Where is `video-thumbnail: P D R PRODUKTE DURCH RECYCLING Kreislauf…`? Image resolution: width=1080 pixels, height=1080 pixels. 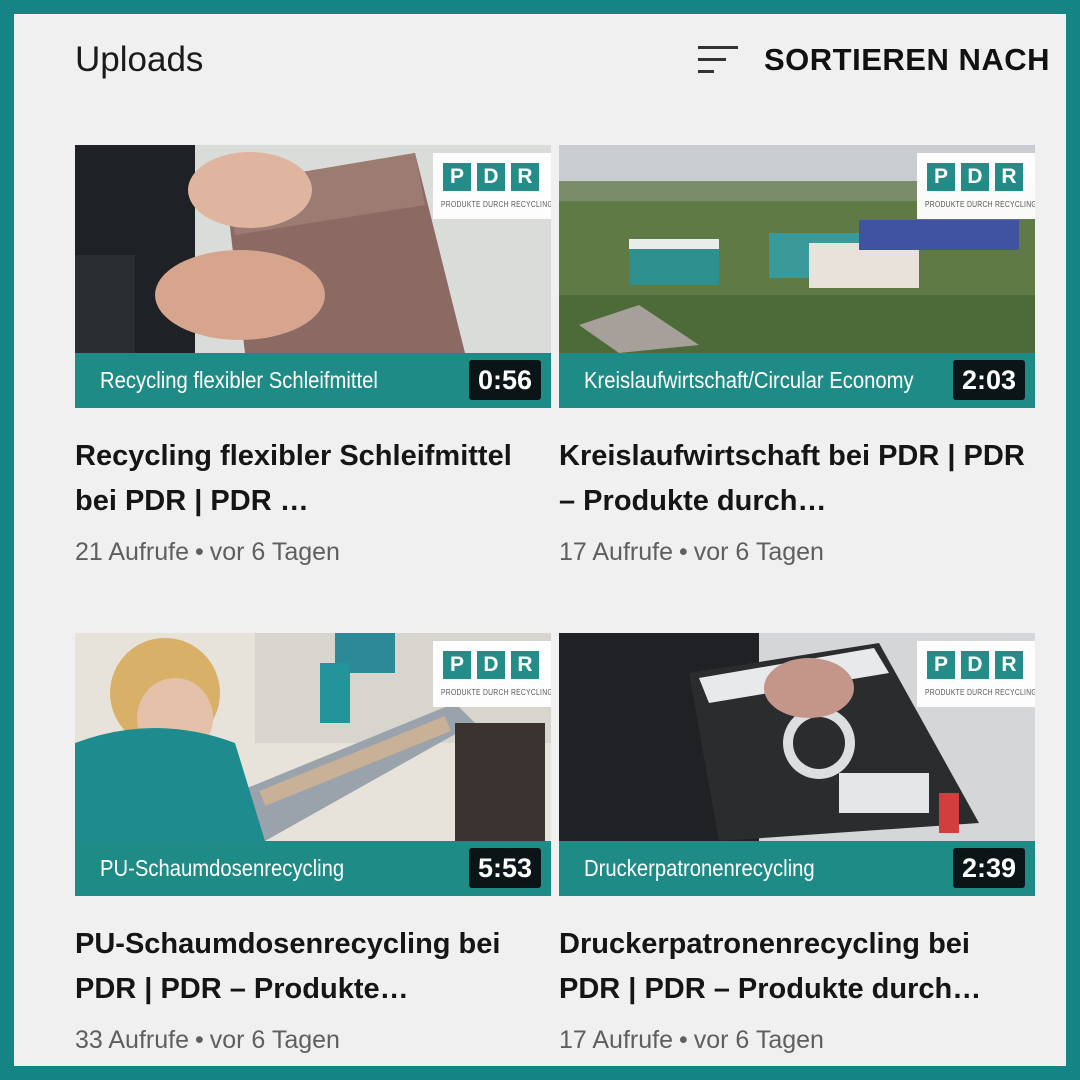
video-thumbnail: P D R PRODUKTE DURCH RECYCLING Kreislauf… is located at coordinates (797, 276).